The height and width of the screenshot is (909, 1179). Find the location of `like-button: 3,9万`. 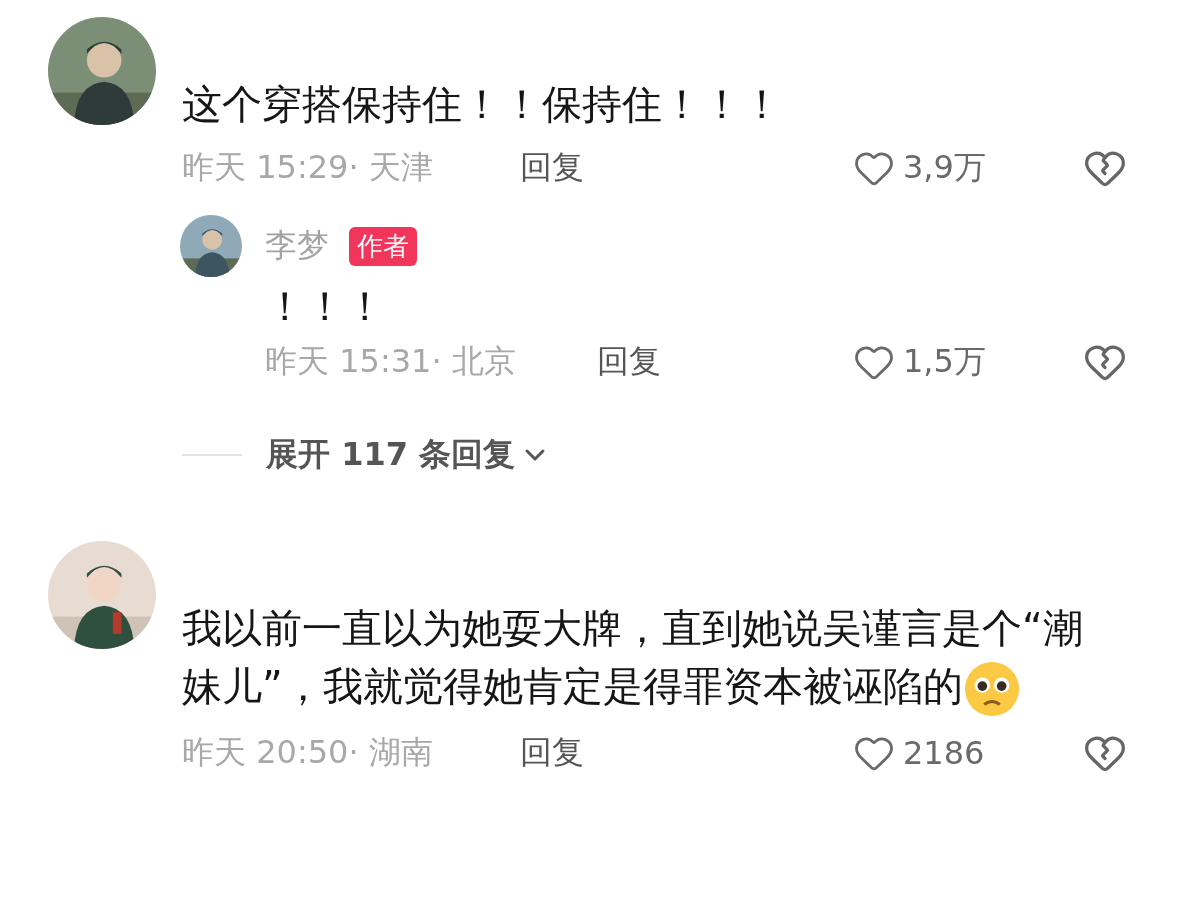

like-button: 3,9万 is located at coordinates (968, 168).